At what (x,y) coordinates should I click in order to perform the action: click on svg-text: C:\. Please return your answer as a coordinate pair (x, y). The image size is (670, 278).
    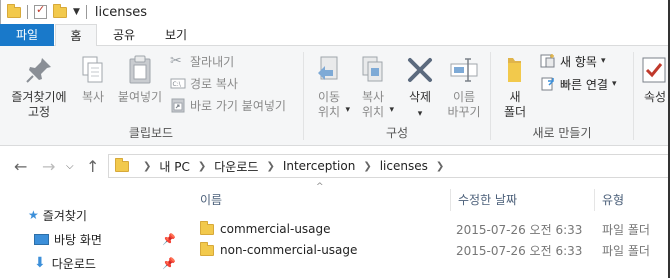
    Looking at the image, I should click on (177, 84).